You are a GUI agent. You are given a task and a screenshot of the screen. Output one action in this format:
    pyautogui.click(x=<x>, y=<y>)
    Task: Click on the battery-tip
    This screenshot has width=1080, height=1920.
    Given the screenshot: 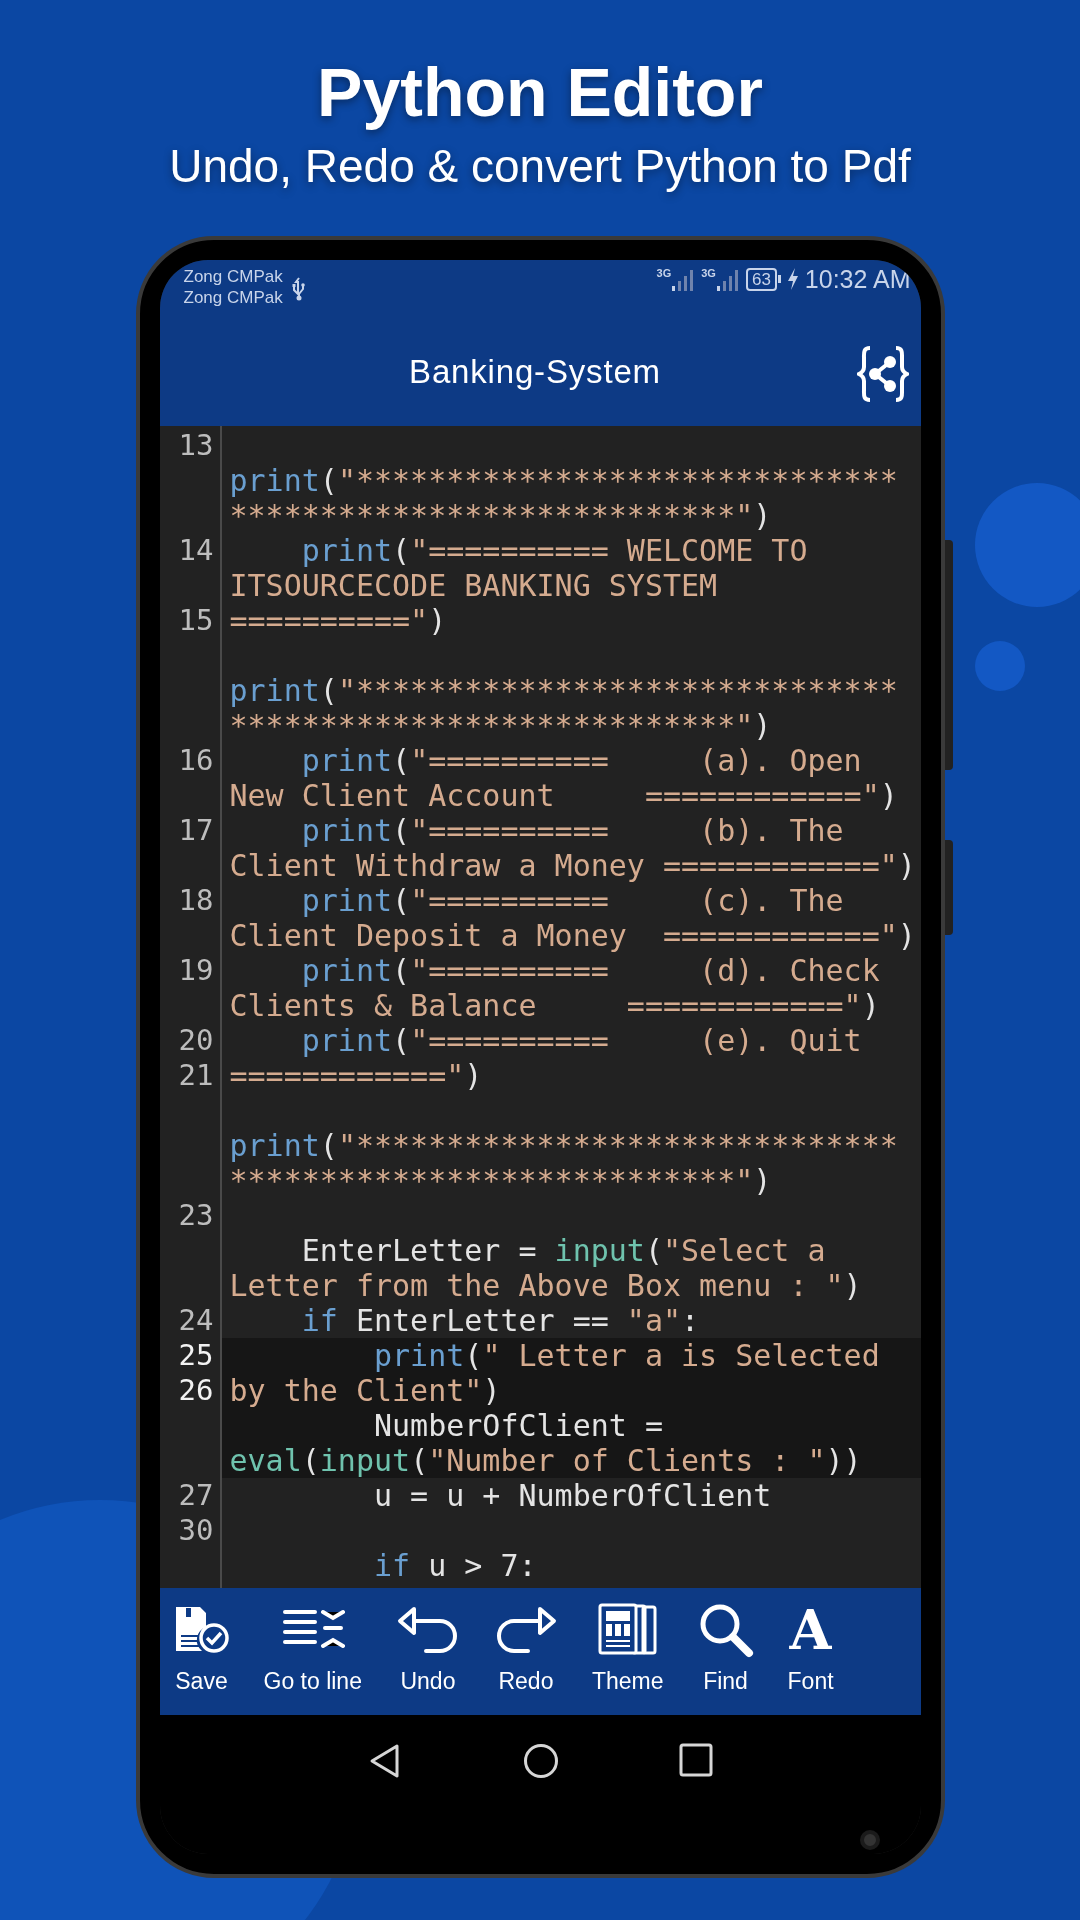 What is the action you would take?
    pyautogui.click(x=779, y=279)
    